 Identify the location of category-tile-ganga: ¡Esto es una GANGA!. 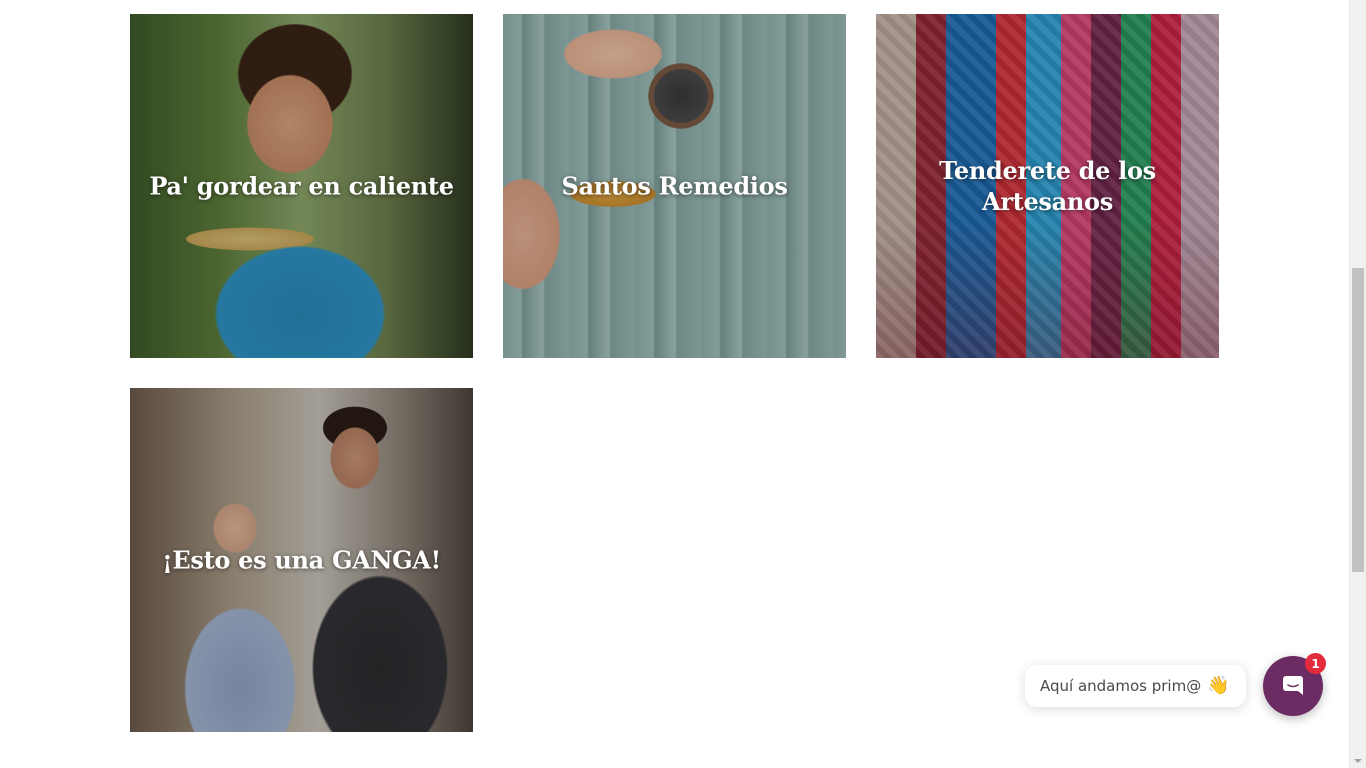
(301, 560).